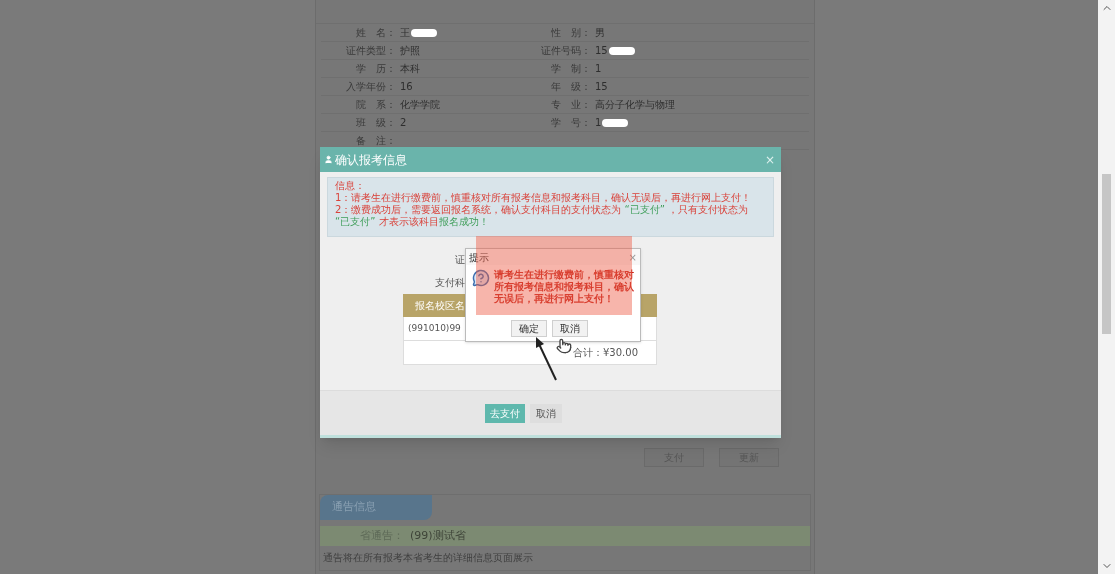 The width and height of the screenshot is (1115, 574). I want to click on dialog-title: 确认报考信息, so click(371, 160).